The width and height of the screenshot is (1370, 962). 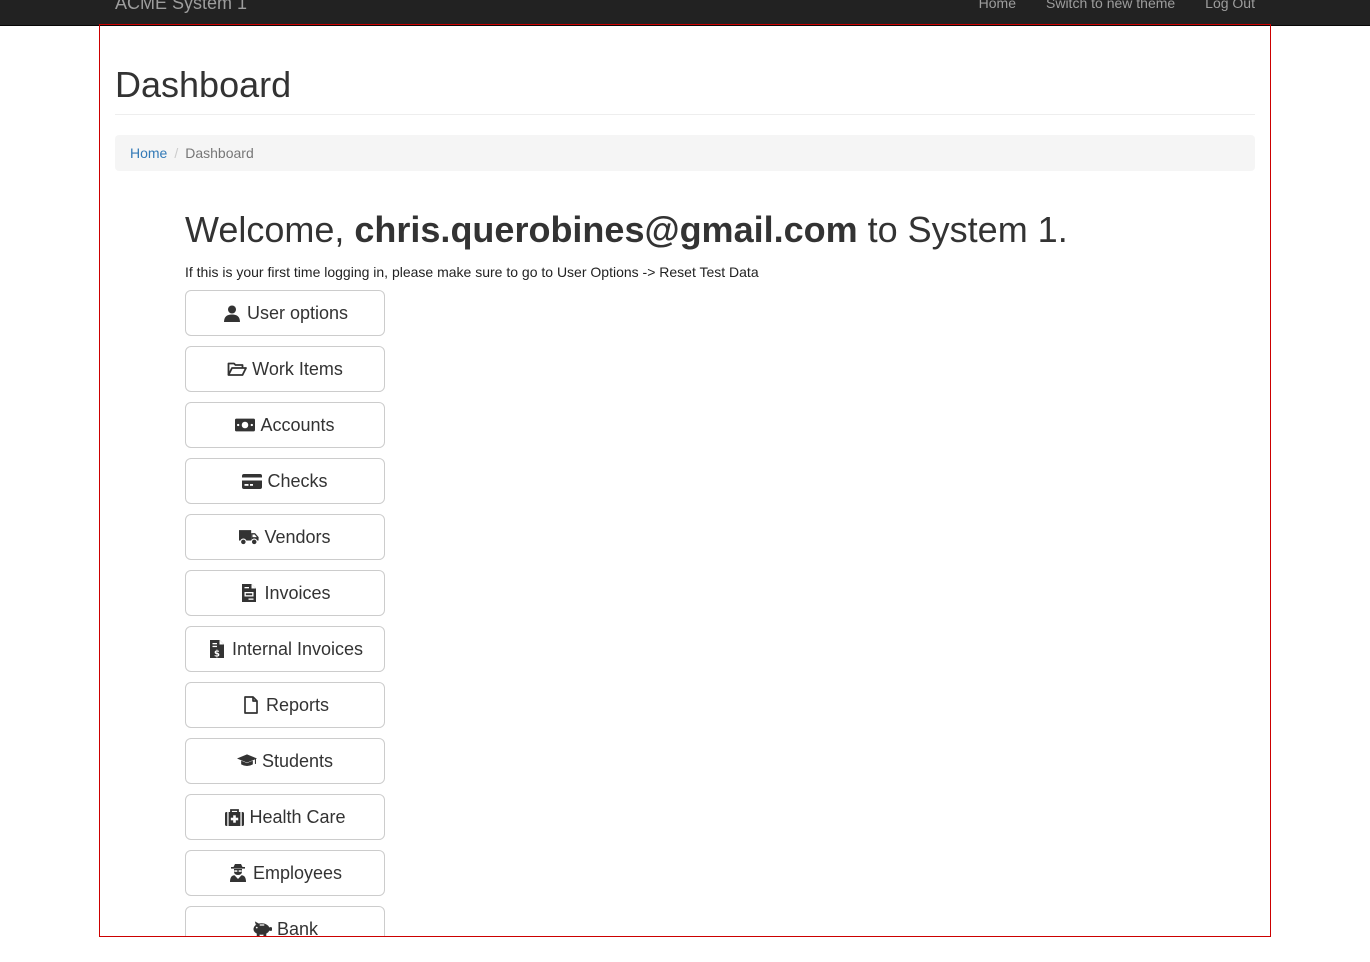 What do you see at coordinates (297, 312) in the screenshot?
I see `user-options-label: User options` at bounding box center [297, 312].